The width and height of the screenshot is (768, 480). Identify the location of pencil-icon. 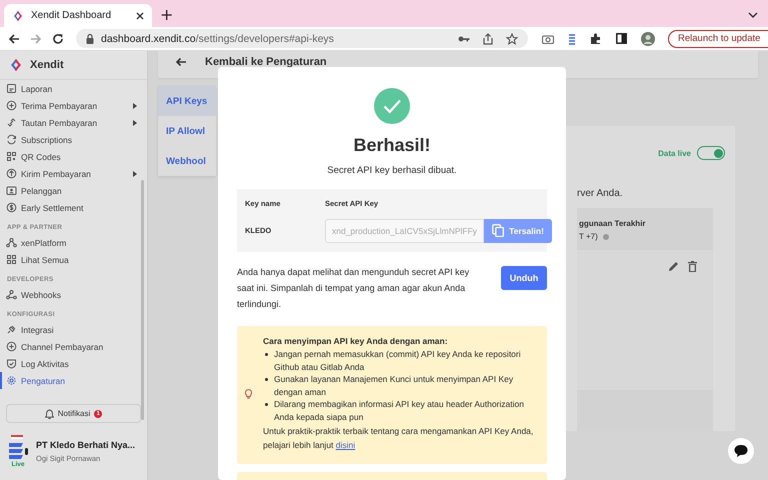
(673, 266).